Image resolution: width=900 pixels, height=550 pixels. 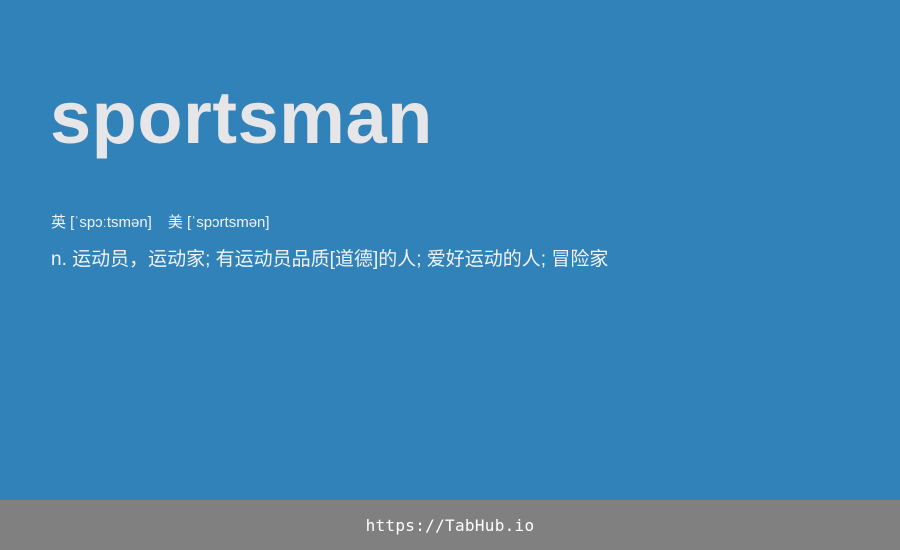 What do you see at coordinates (241, 117) in the screenshot?
I see `headword: sportsman` at bounding box center [241, 117].